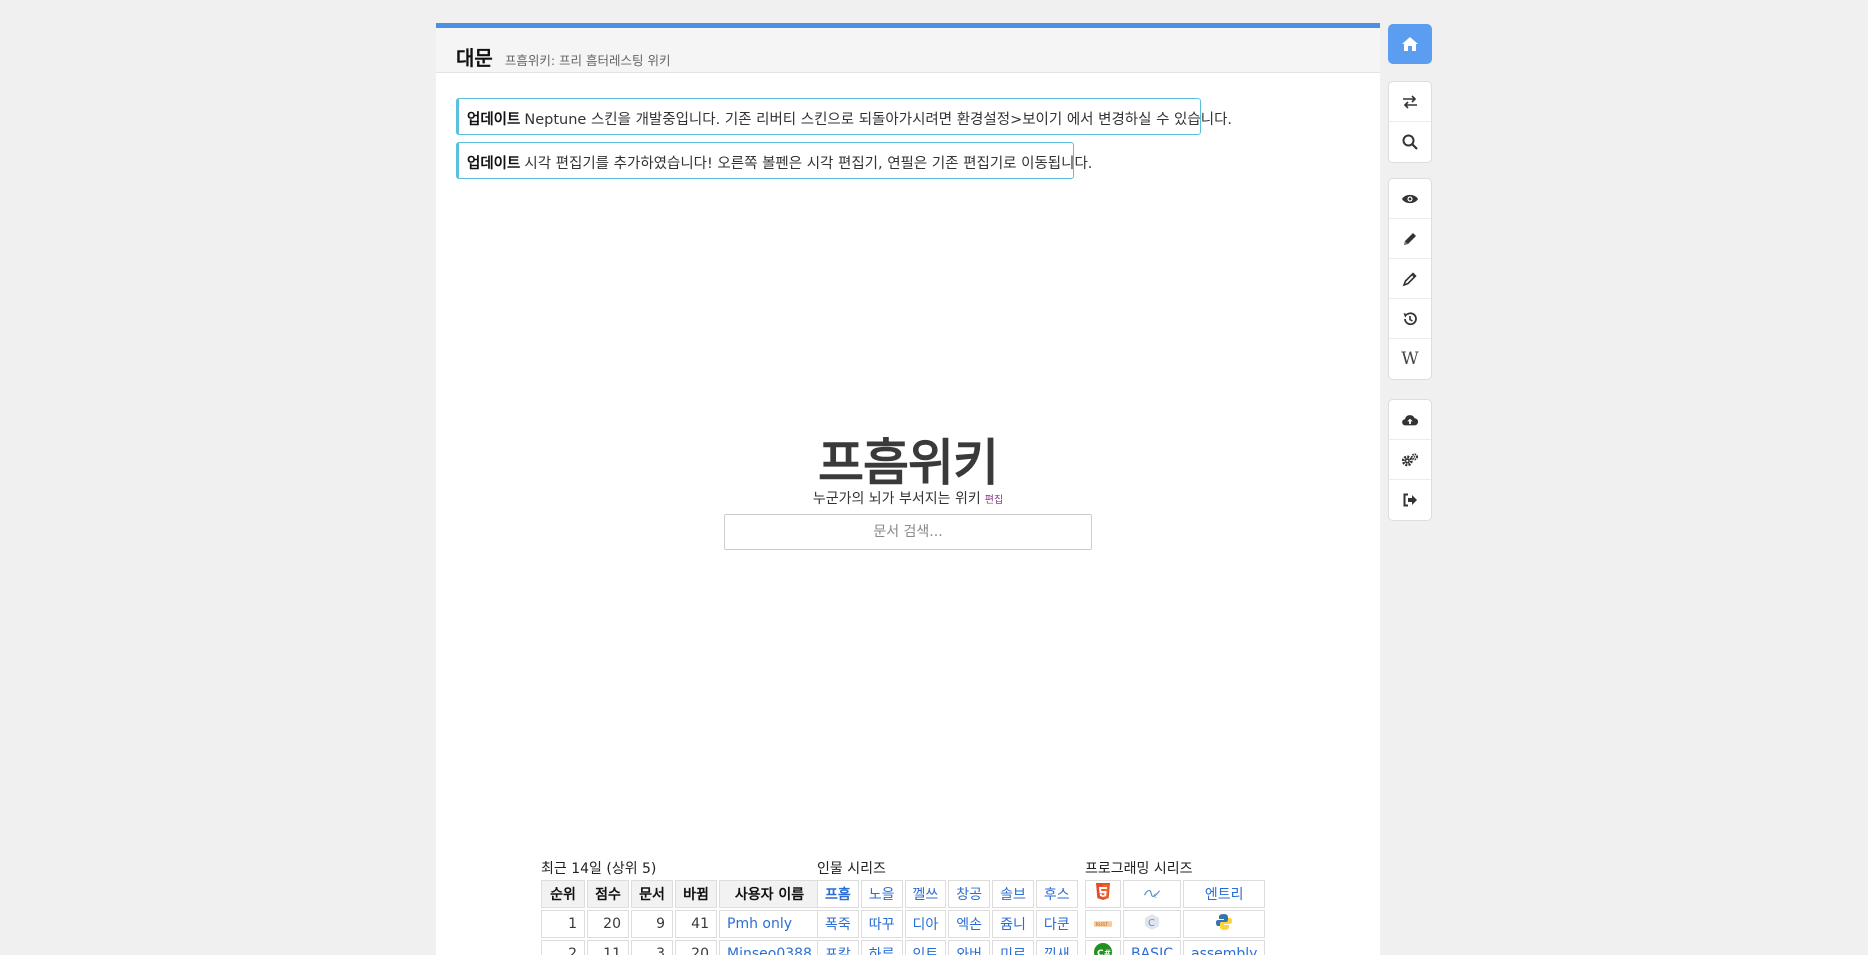 This screenshot has width=1868, height=955. I want to click on series-link: 폭죽, so click(838, 925).